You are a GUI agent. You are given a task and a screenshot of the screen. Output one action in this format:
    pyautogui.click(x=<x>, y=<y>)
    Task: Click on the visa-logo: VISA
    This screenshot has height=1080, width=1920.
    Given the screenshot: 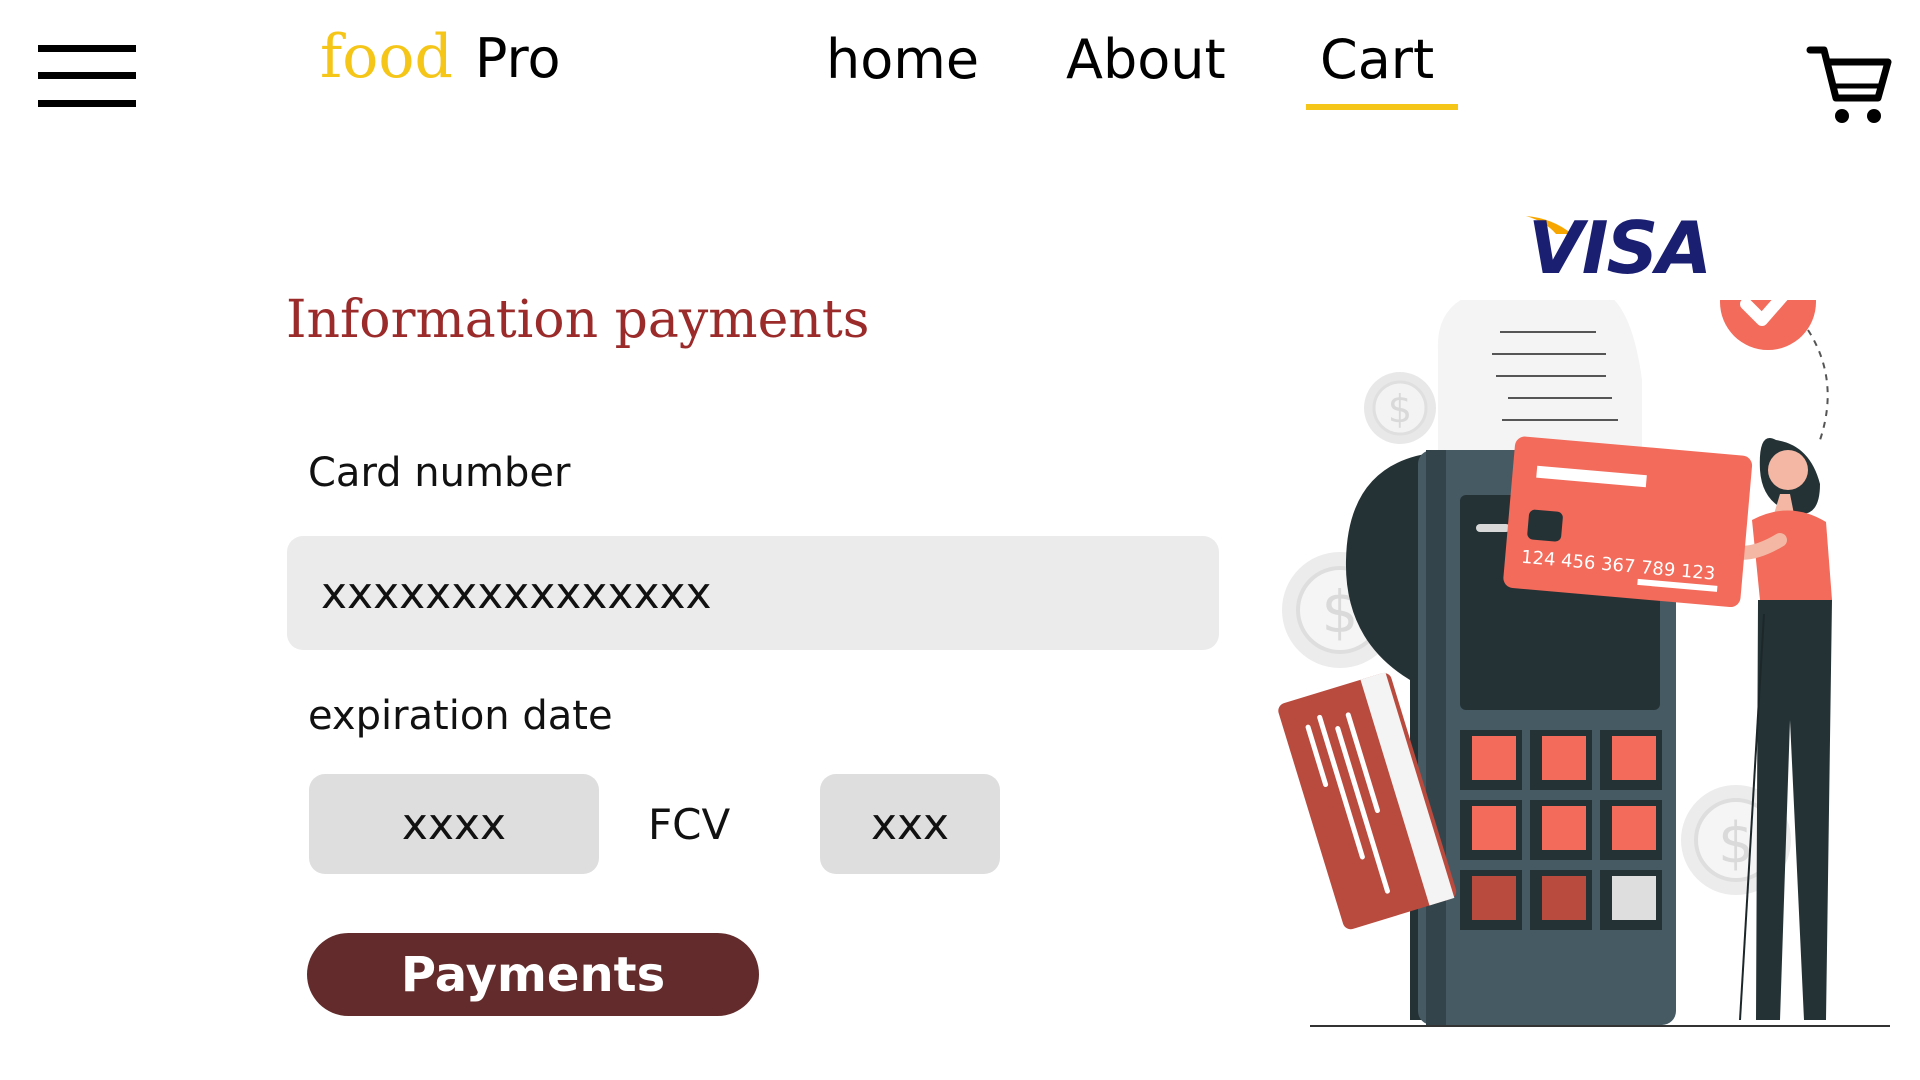 What is the action you would take?
    pyautogui.click(x=1620, y=248)
    